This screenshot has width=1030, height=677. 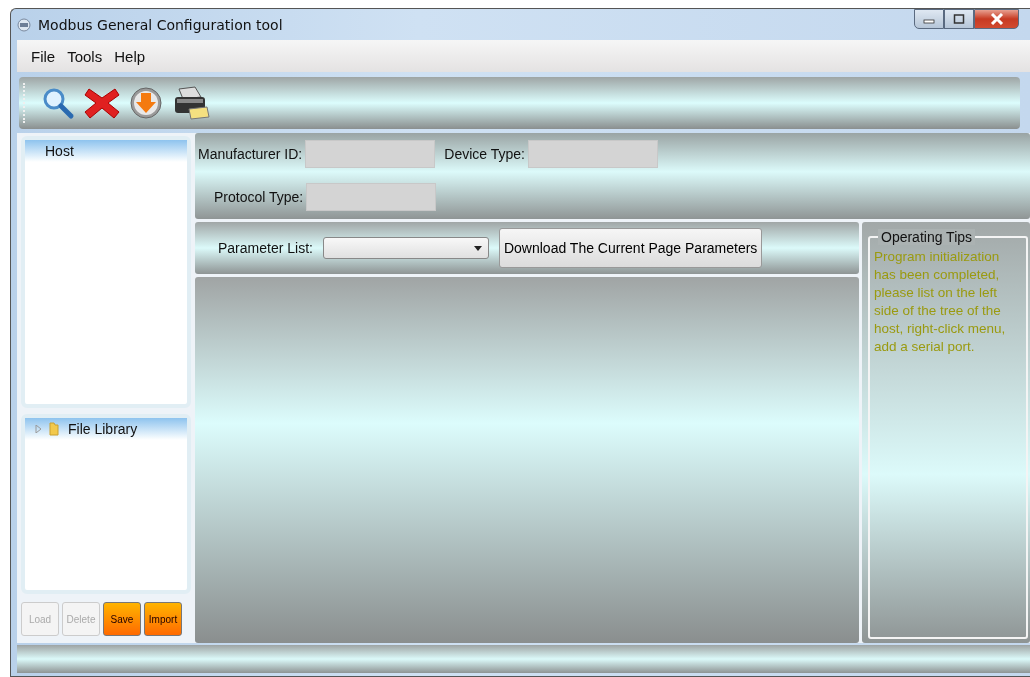 What do you see at coordinates (630, 248) in the screenshot?
I see `download-parameters-button: Download The Current Page Parameters` at bounding box center [630, 248].